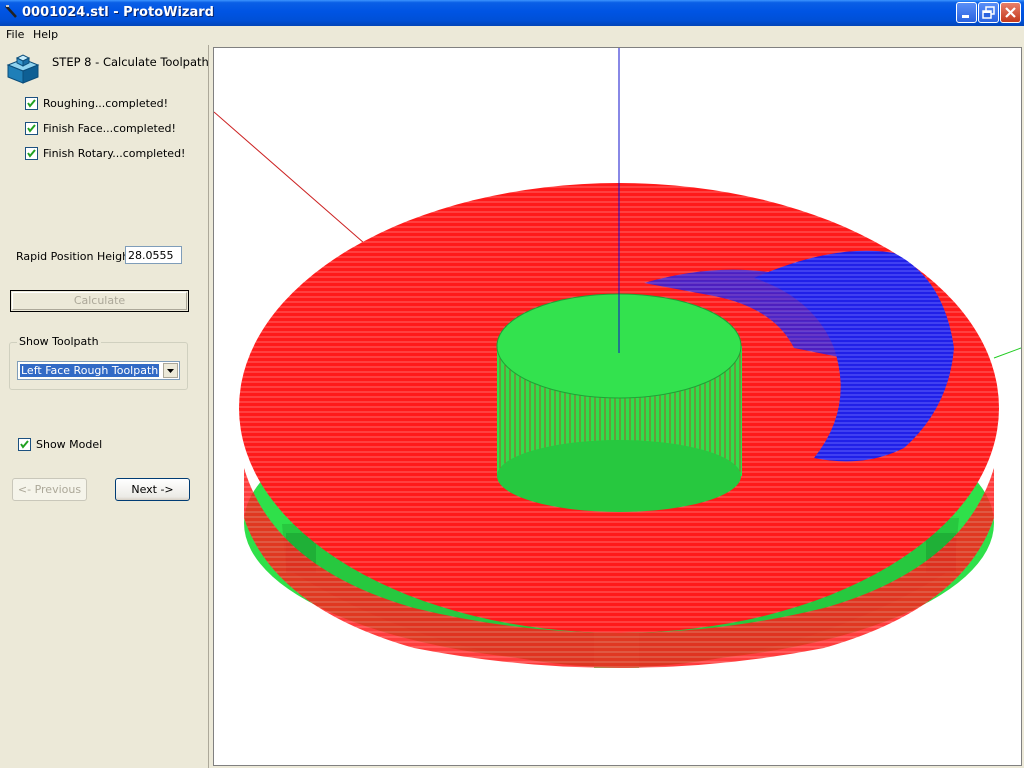  What do you see at coordinates (512, 35) in the screenshot?
I see `menu-bar: File Help` at bounding box center [512, 35].